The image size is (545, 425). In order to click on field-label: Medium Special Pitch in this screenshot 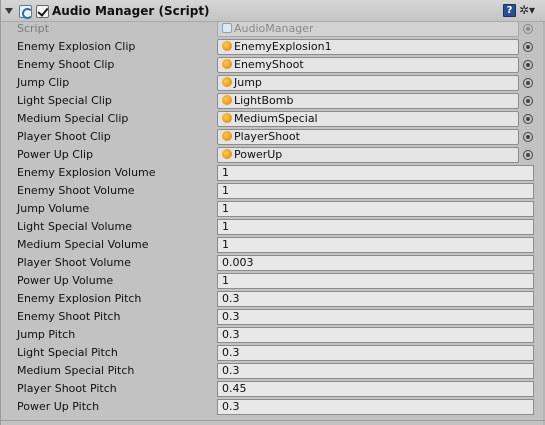, I will do `click(76, 370)`.